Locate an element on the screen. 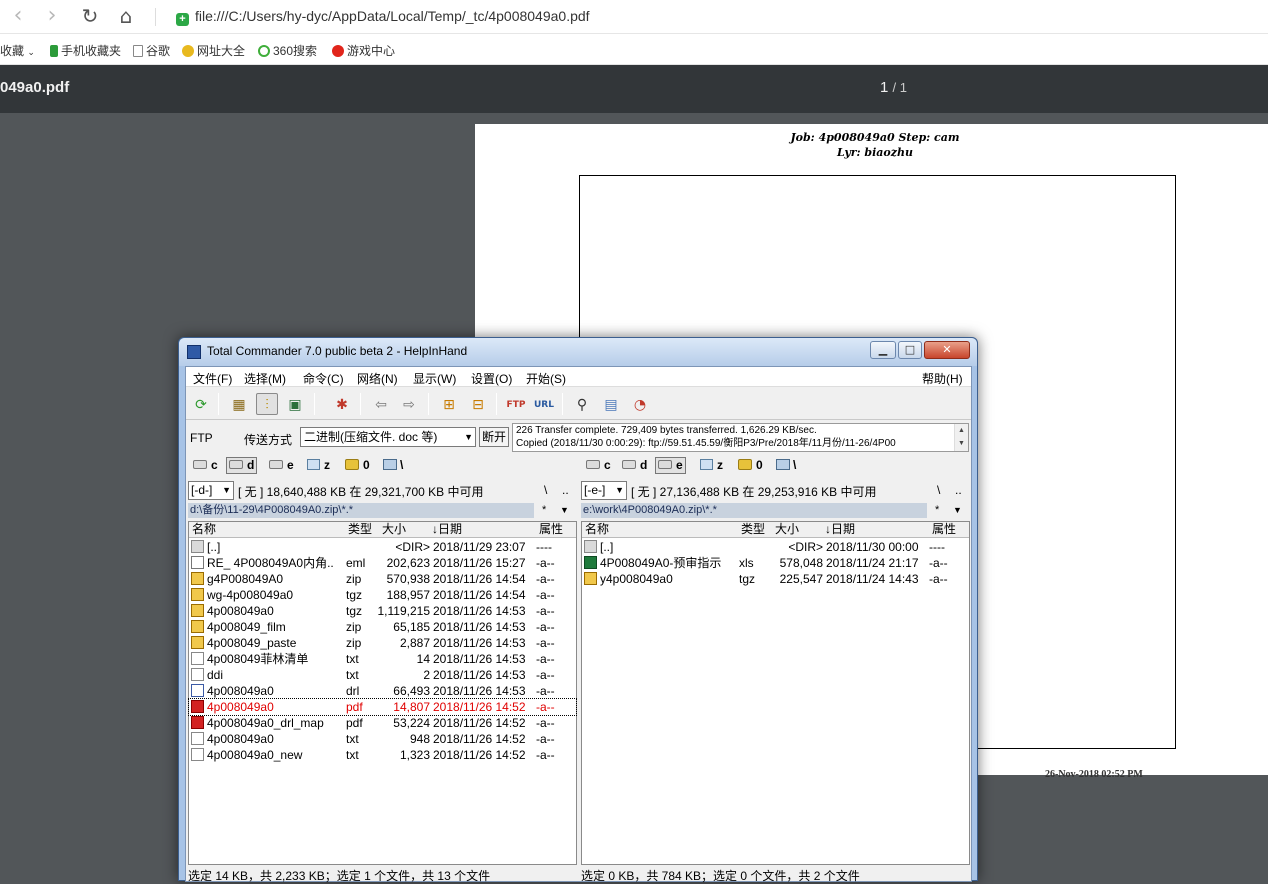 The width and height of the screenshot is (1268, 884). menu-file: 文件(F) is located at coordinates (212, 378).